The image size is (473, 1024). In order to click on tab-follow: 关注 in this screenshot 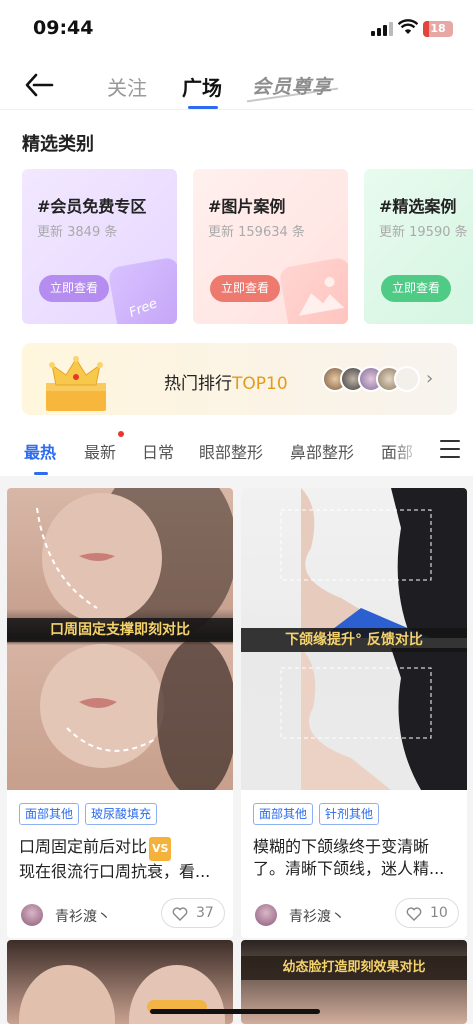, I will do `click(127, 86)`.